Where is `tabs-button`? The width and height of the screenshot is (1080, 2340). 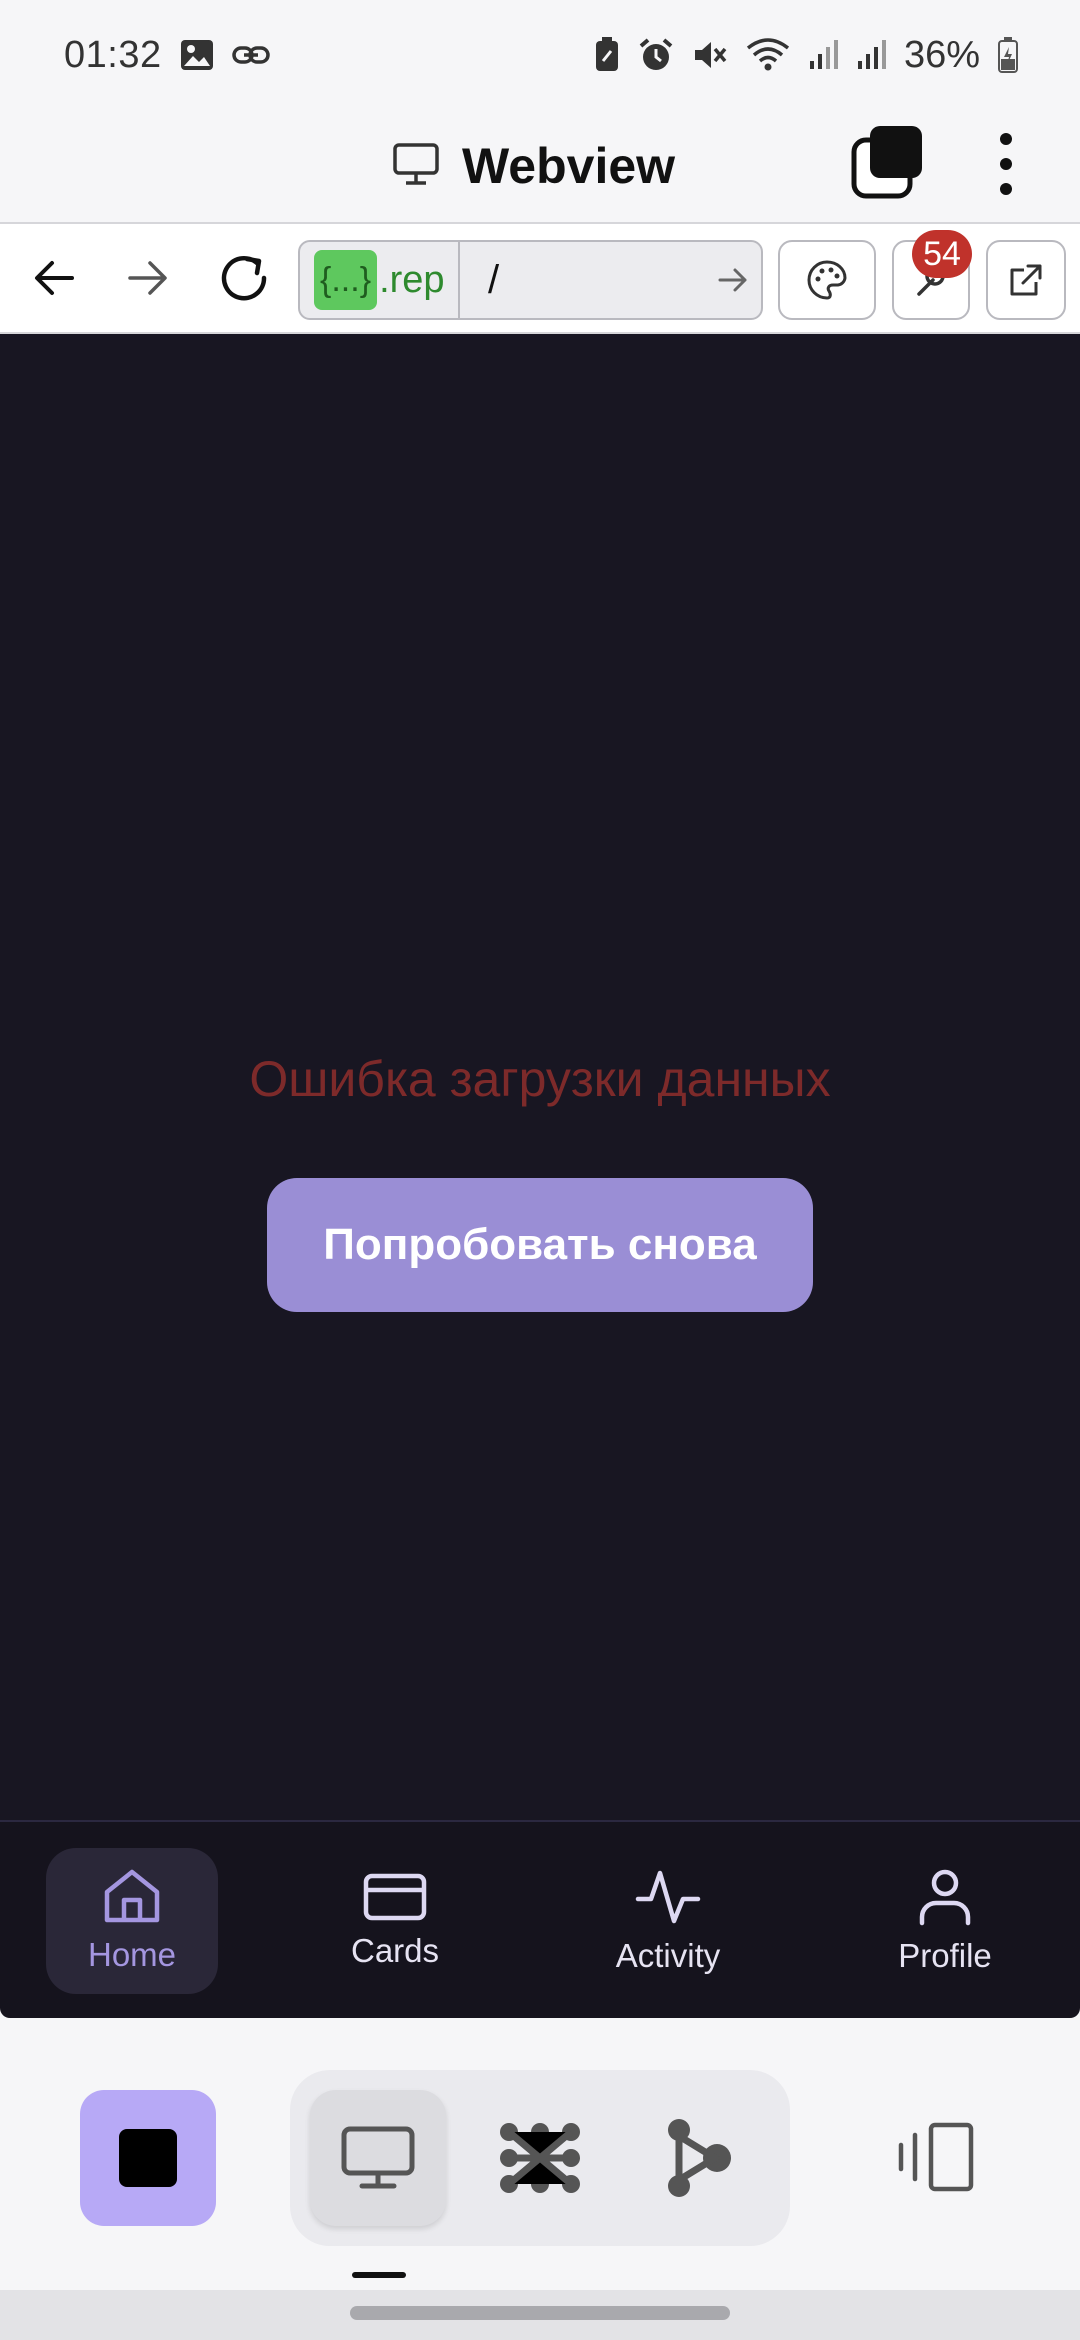
tabs-button is located at coordinates (890, 164).